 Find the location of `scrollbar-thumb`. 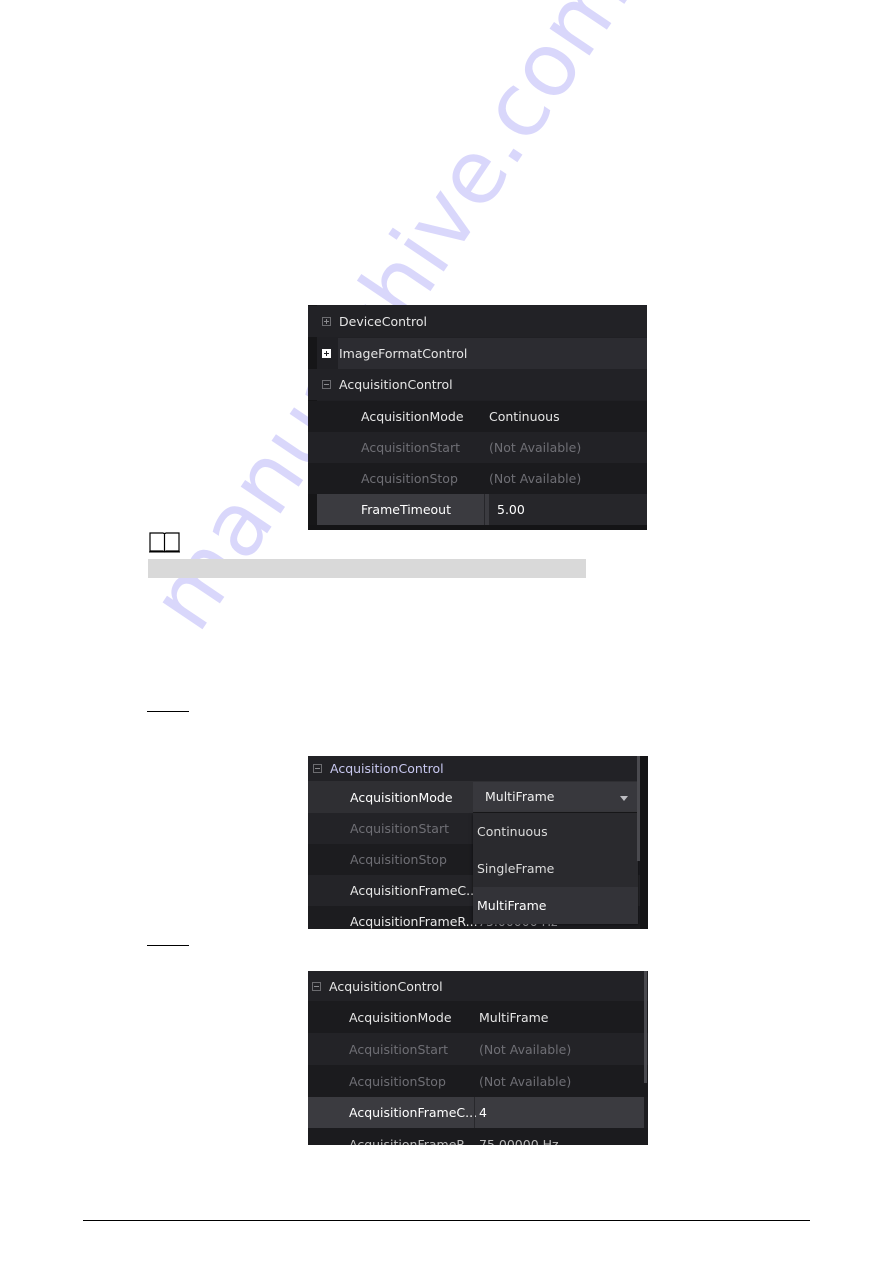

scrollbar-thumb is located at coordinates (645, 1027).